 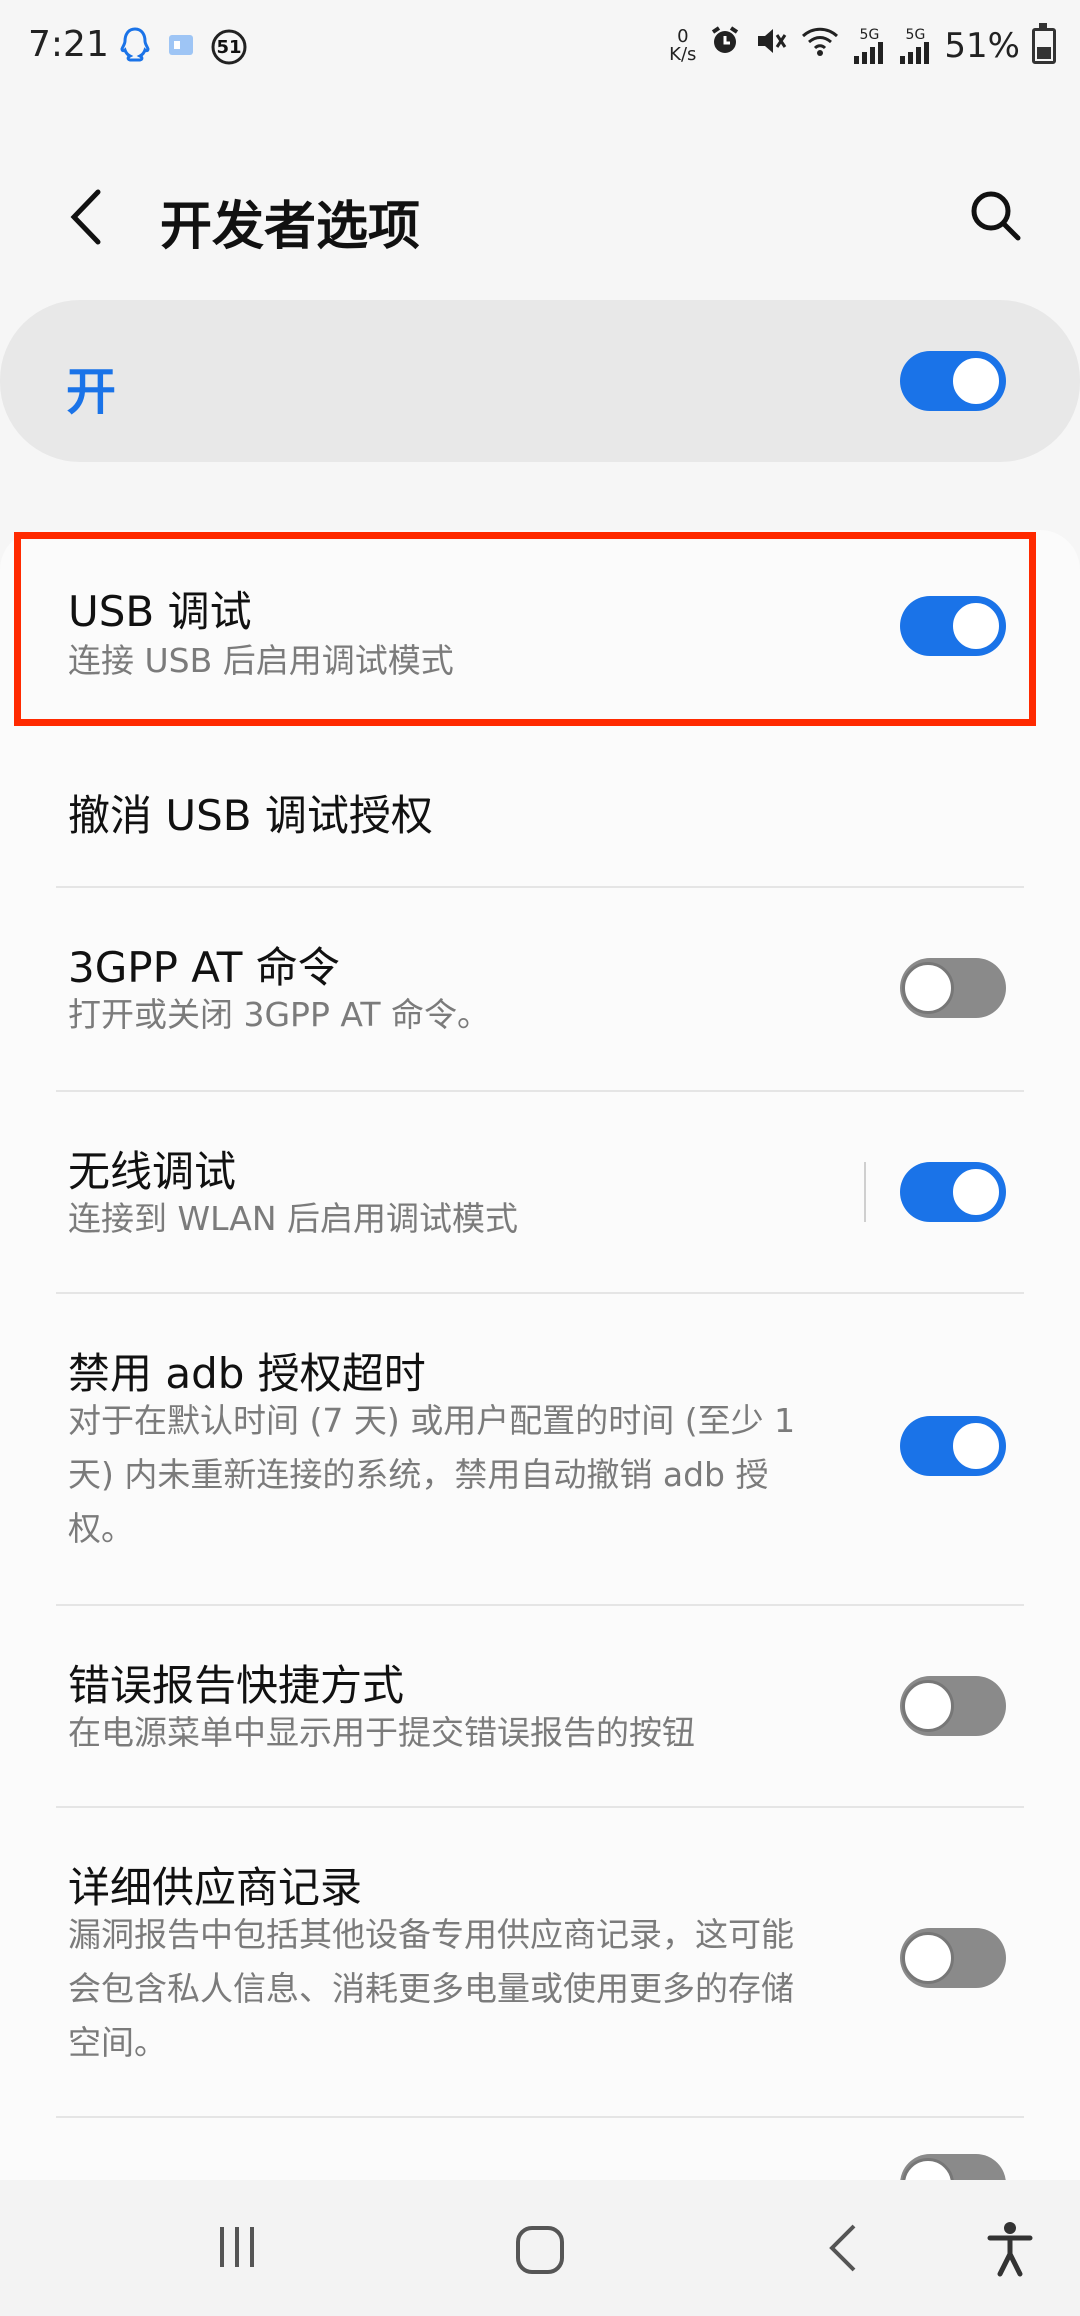 What do you see at coordinates (725, 45) in the screenshot?
I see `alarm-icon` at bounding box center [725, 45].